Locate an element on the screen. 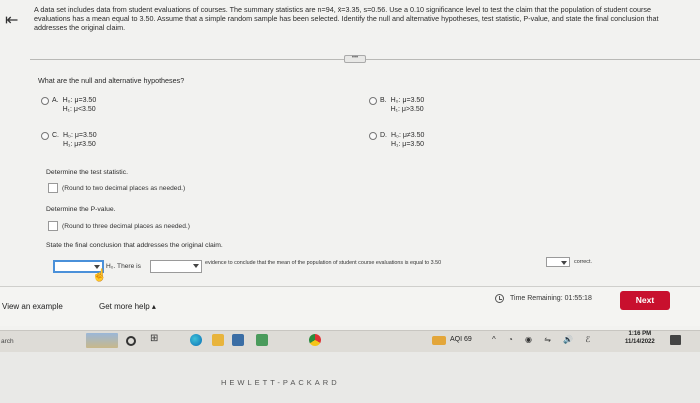  task-view-icon: ⊞ is located at coordinates (156, 339).